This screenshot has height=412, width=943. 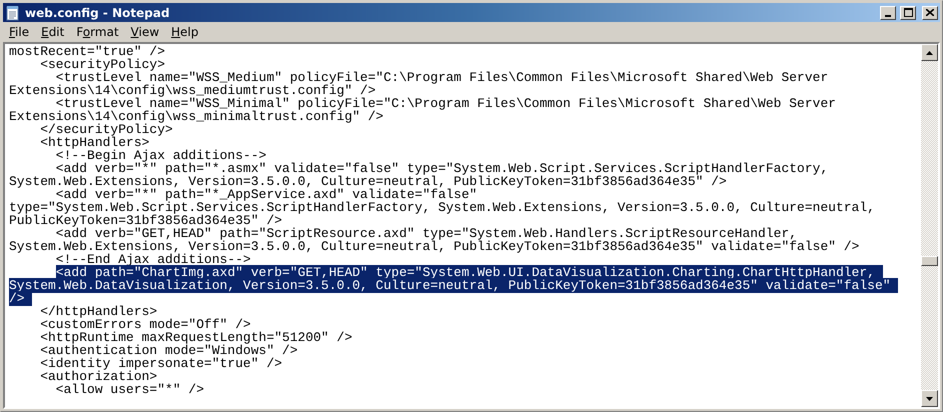 I want to click on scroll-down-button, so click(x=929, y=398).